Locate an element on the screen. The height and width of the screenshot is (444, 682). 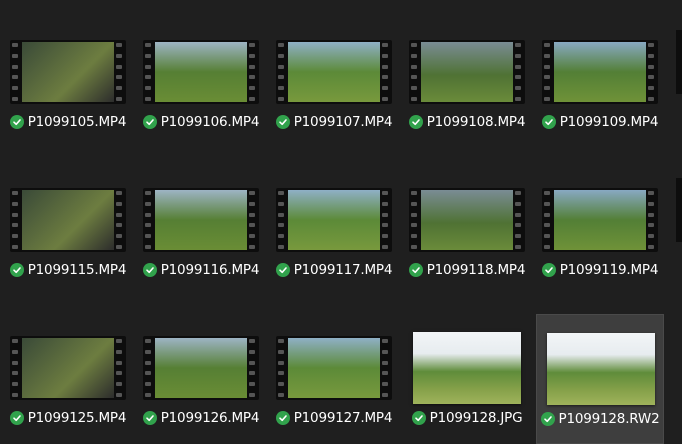
file-tile: P1099106.MP4 is located at coordinates (201, 83).